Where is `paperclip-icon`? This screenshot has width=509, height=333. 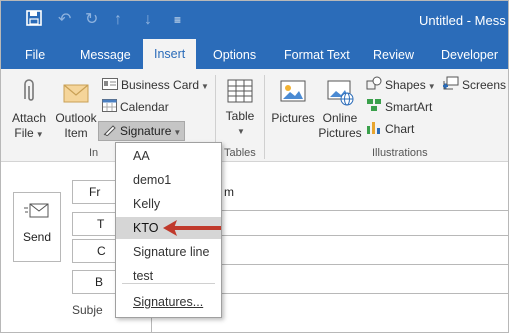
paperclip-icon is located at coordinates (29, 90).